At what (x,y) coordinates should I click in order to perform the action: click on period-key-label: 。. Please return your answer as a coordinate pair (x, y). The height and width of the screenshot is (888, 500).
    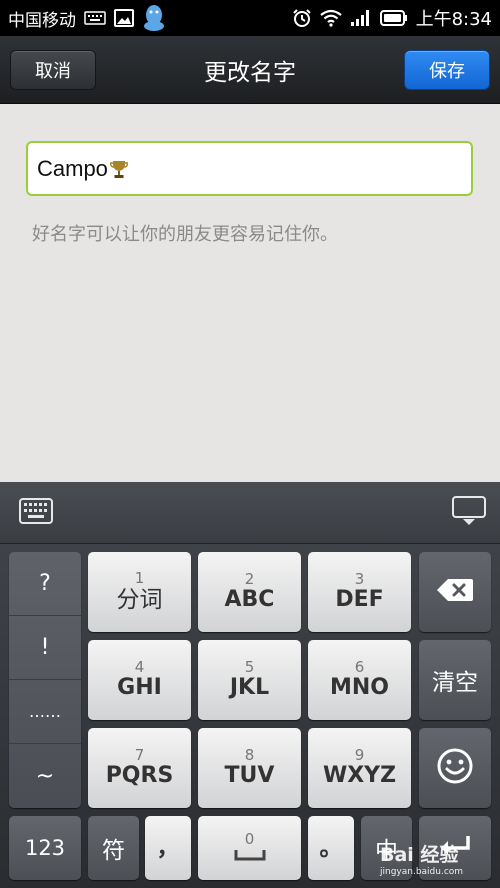
    Looking at the image, I should click on (331, 848).